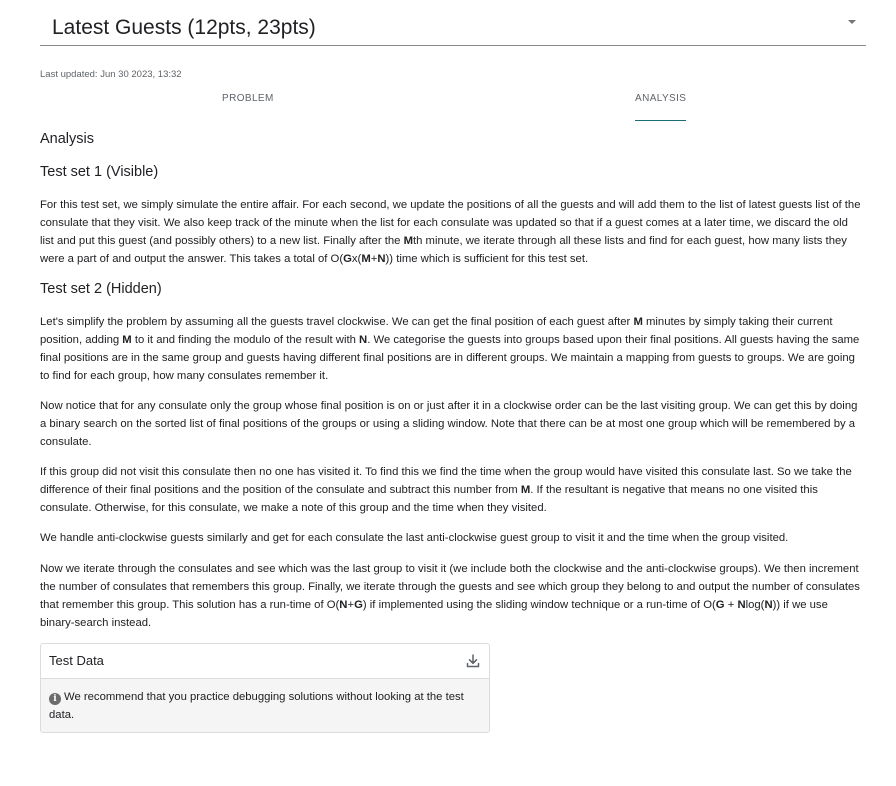 This screenshot has height=786, width=896. I want to click on test-data-header: Test Data, so click(265, 661).